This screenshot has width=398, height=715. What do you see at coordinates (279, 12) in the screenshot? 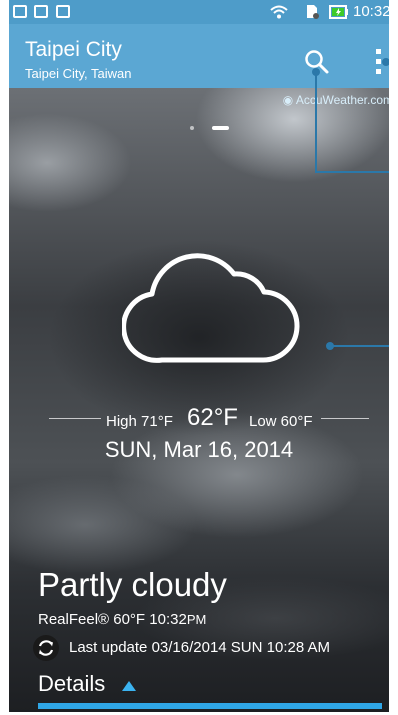
I see `wifi-icon` at bounding box center [279, 12].